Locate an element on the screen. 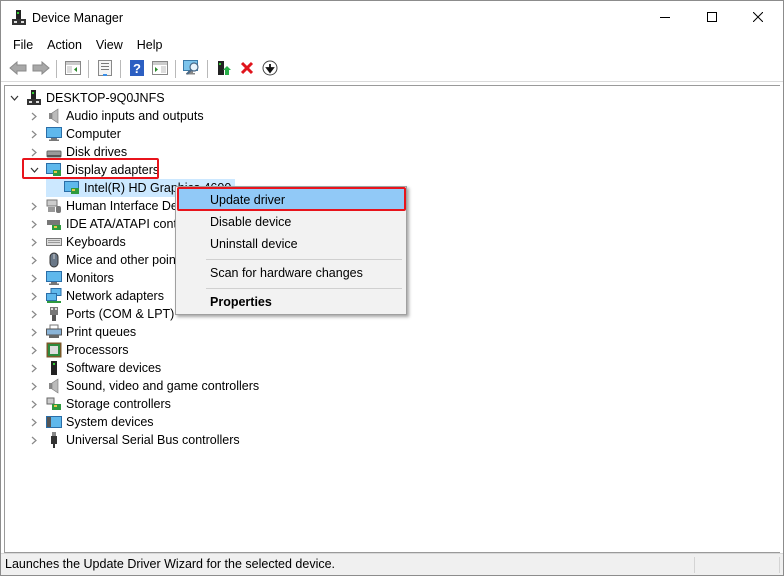 This screenshot has height=576, width=784. ctx-disable-device: Disable device is located at coordinates (291, 222).